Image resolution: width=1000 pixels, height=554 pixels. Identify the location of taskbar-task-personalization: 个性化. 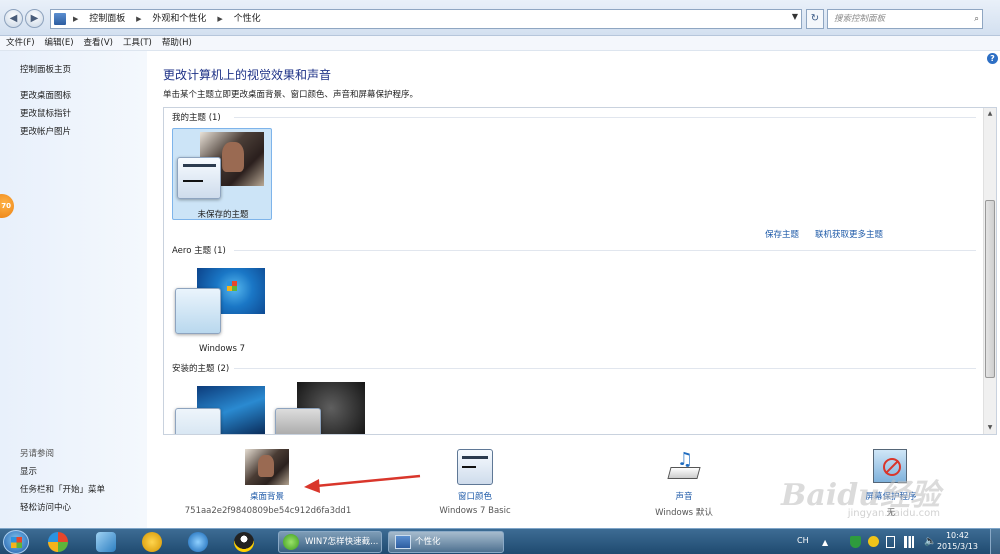
(446, 542).